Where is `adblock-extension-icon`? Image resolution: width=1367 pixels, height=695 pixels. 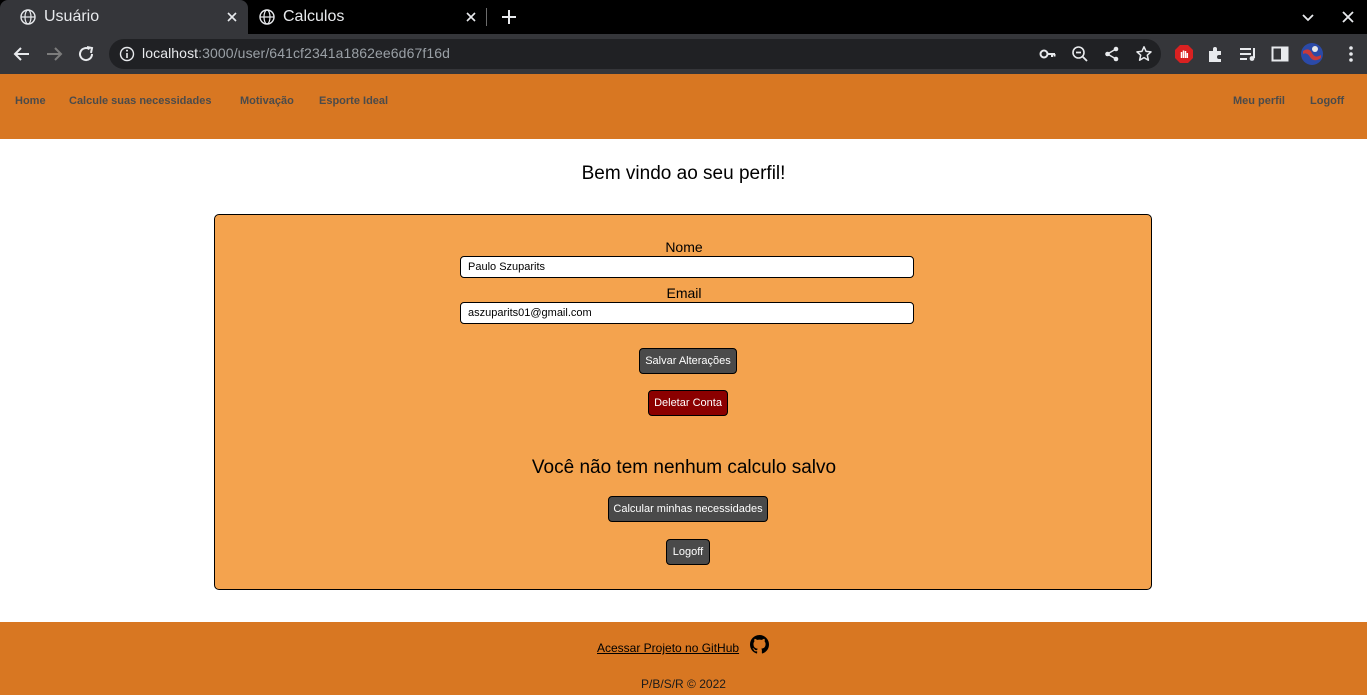 adblock-extension-icon is located at coordinates (1184, 54).